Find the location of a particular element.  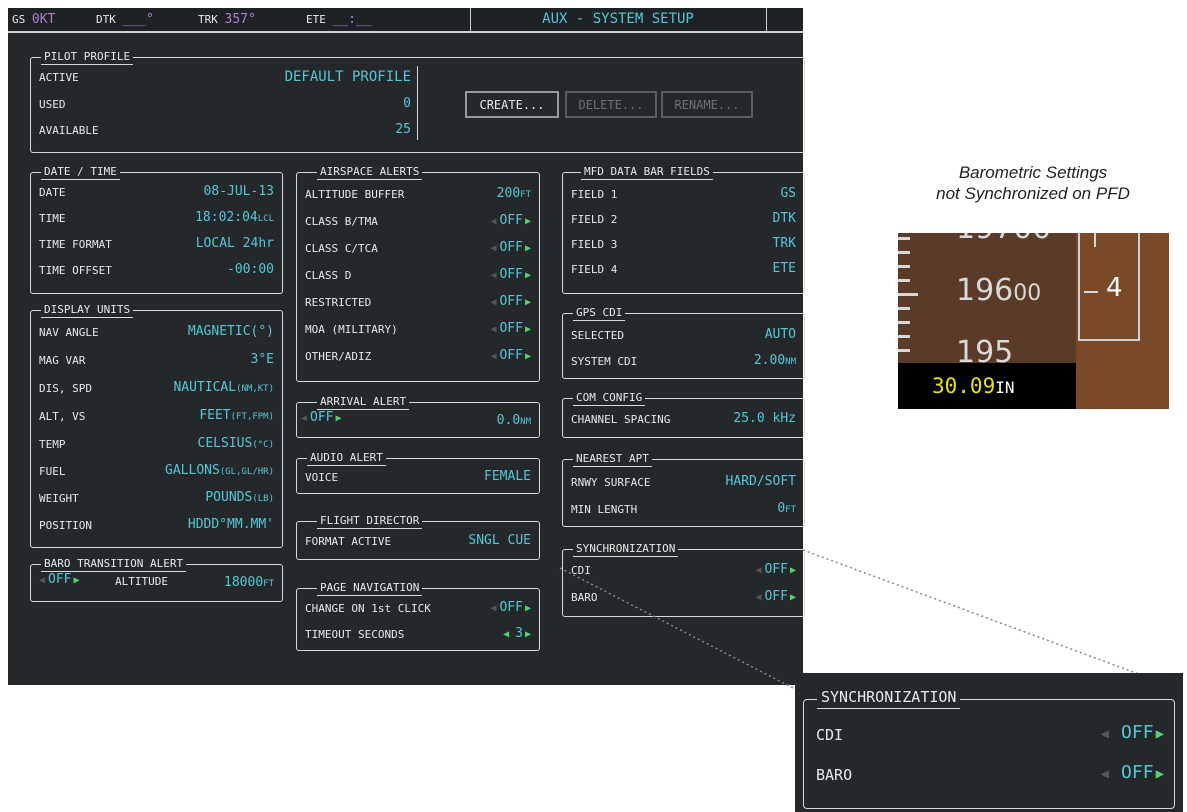

zoom-baro-toggle: ◀ OFF ▶ is located at coordinates (1132, 772).